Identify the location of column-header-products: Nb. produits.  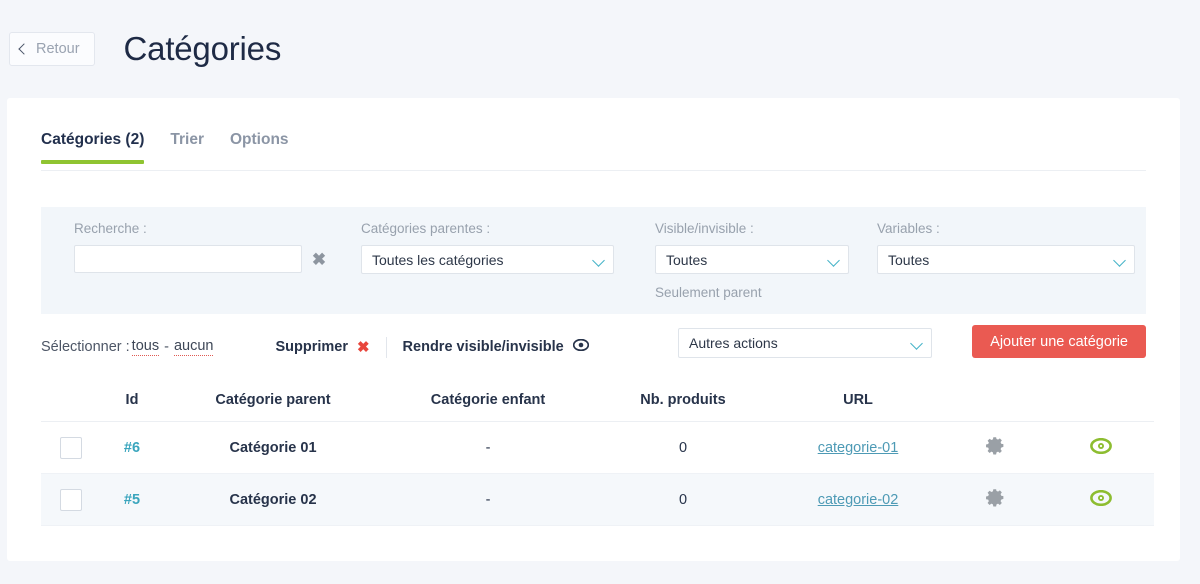
(683, 402).